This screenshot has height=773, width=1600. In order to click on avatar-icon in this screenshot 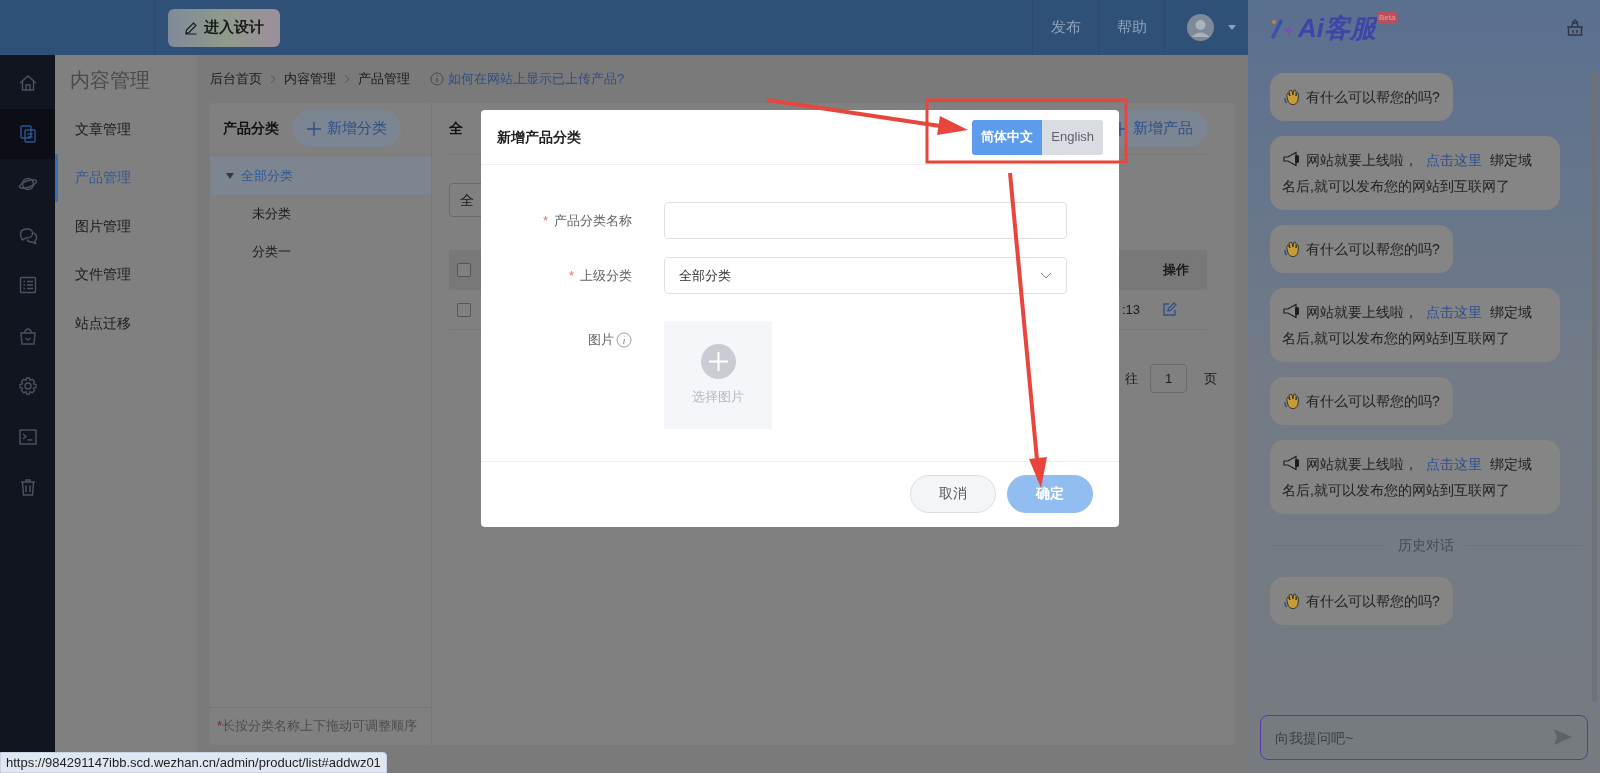, I will do `click(1200, 27)`.